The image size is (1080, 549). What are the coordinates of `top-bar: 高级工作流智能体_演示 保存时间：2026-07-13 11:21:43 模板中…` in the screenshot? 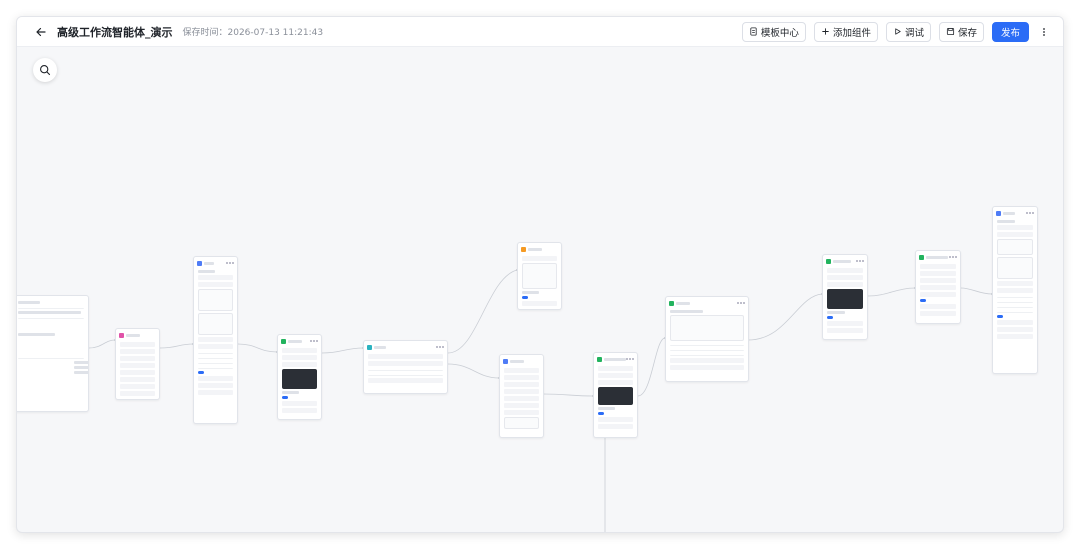 It's located at (540, 32).